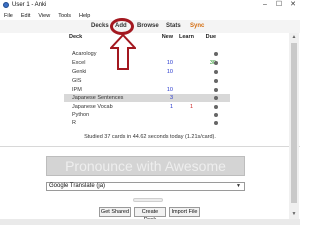  I want to click on deck-name: IPM, so click(77, 90).